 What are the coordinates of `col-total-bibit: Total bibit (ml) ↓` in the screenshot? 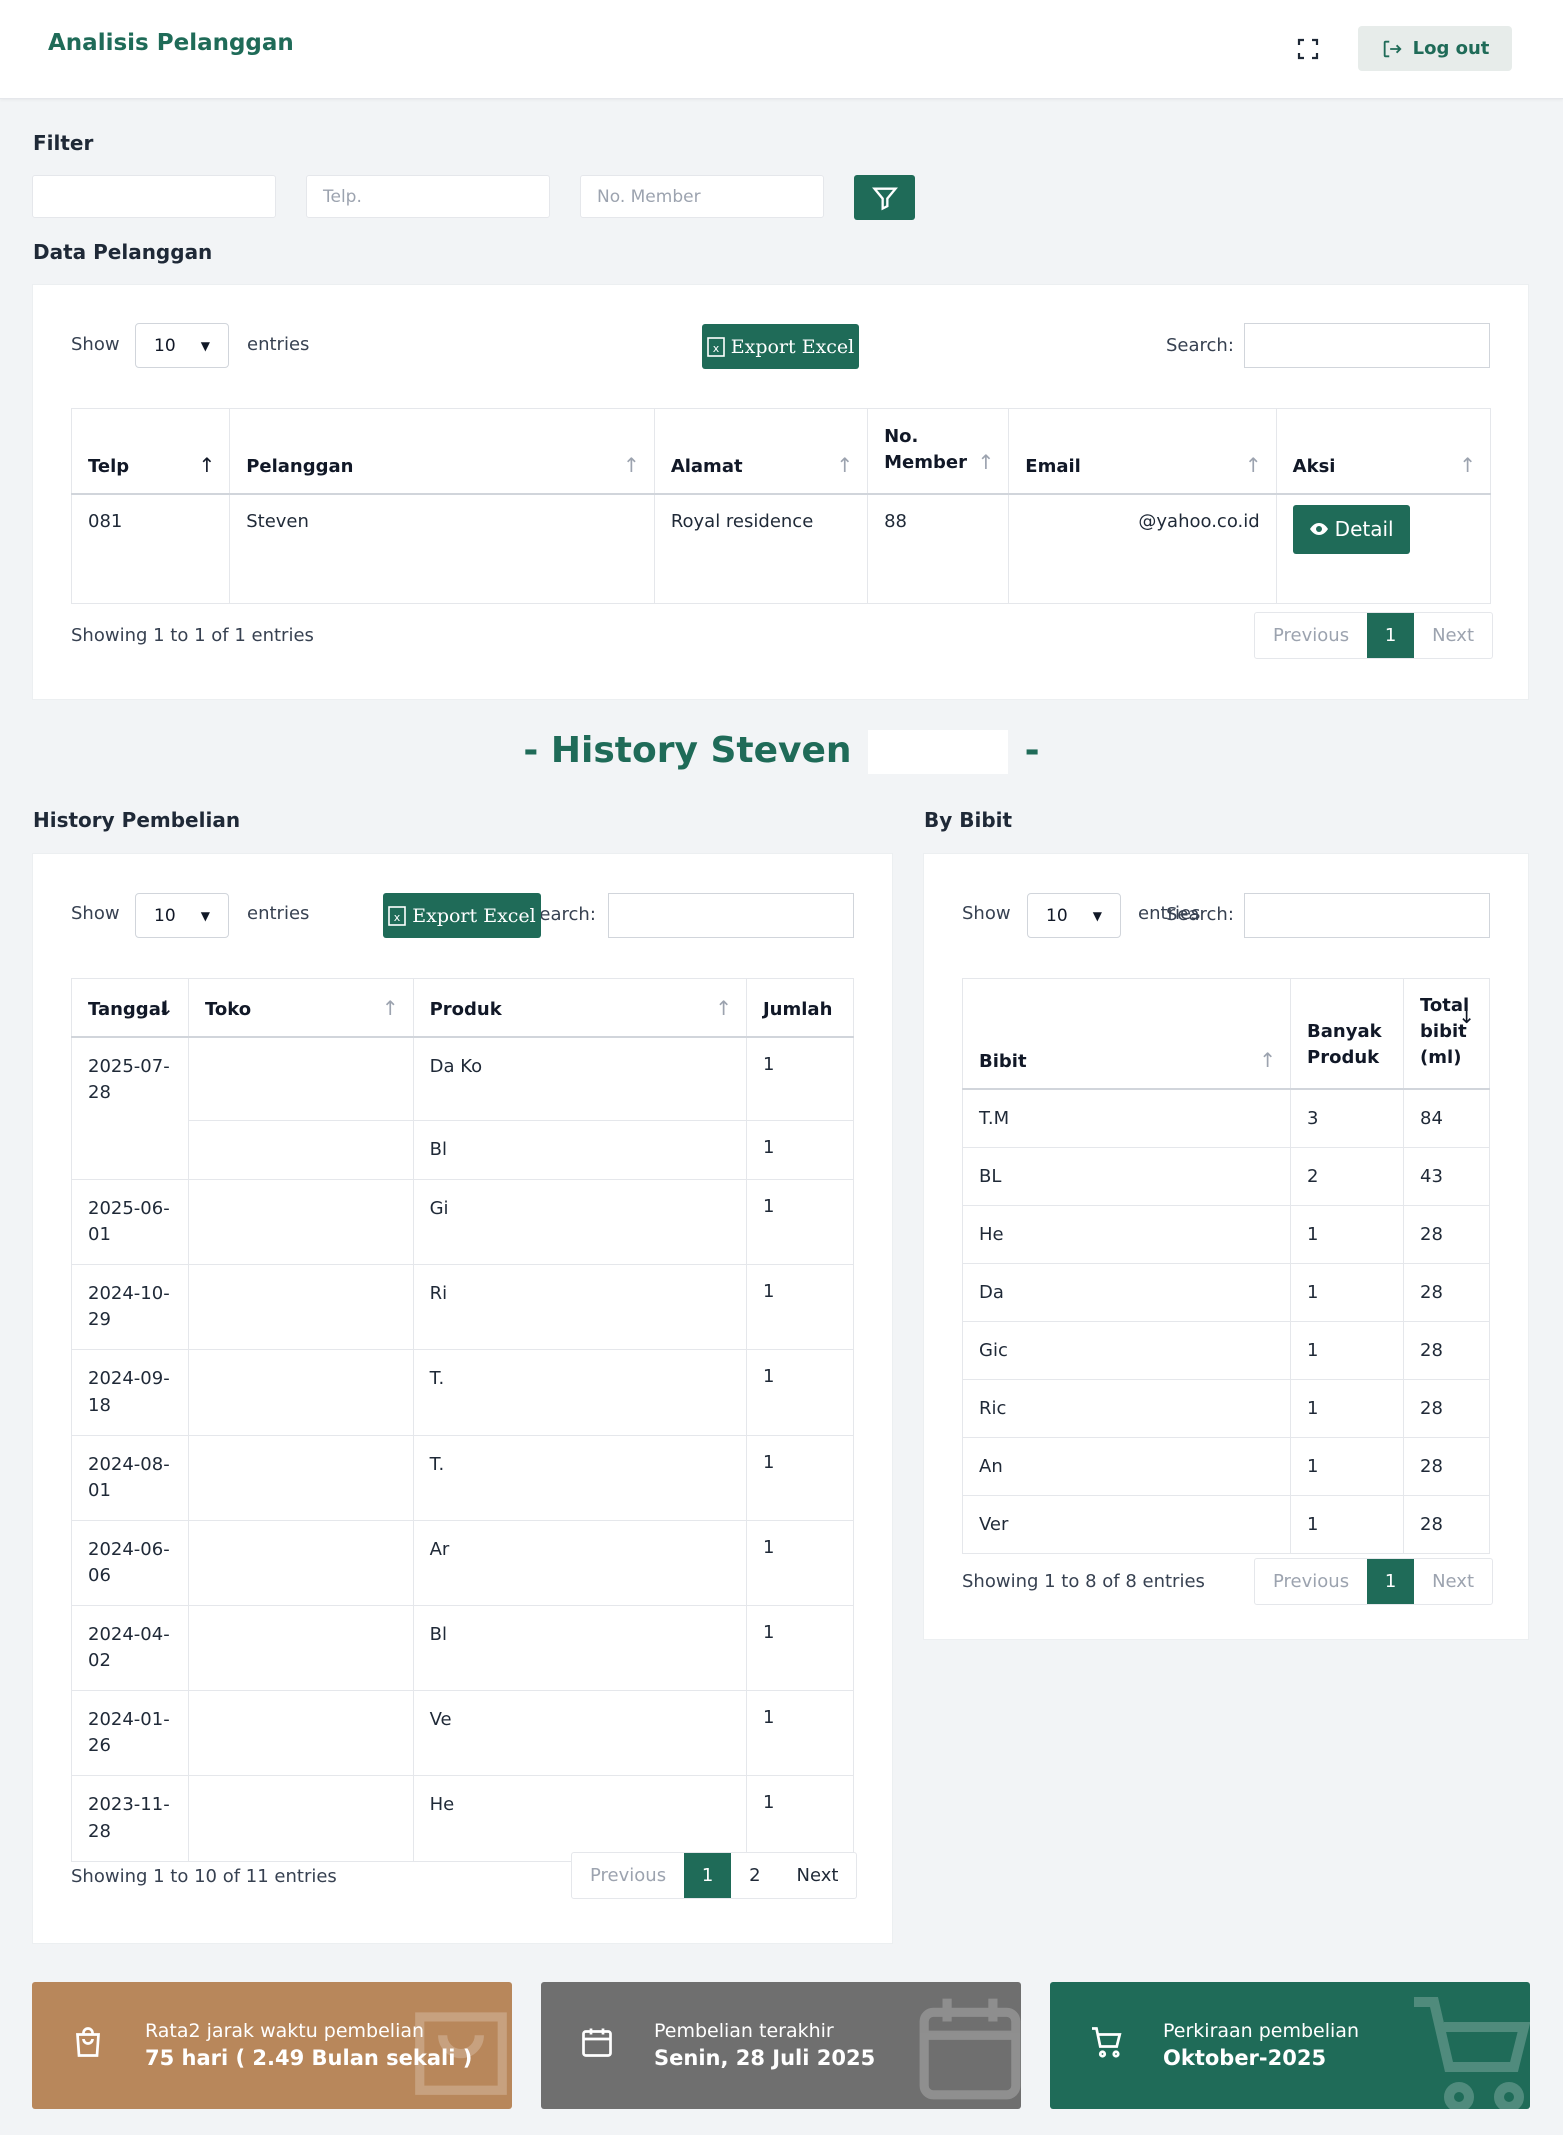 It's located at (1446, 1034).